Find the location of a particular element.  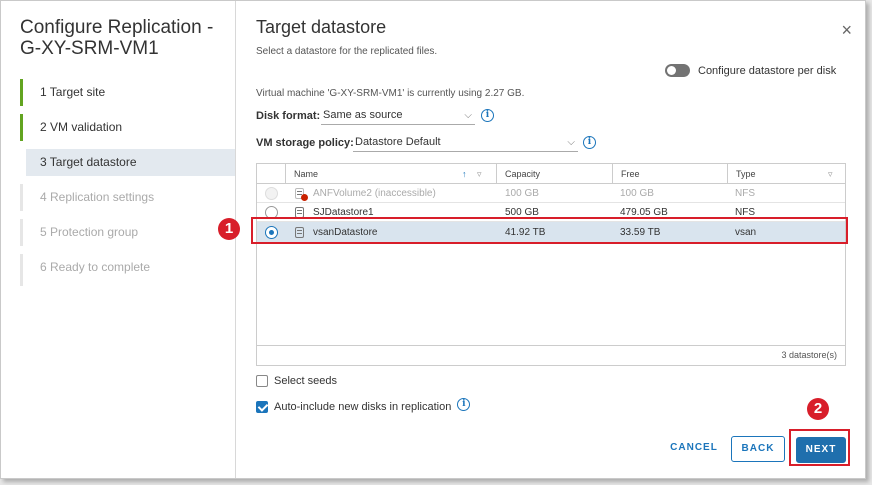

storage-policy-value: Datastore Default is located at coordinates (398, 142).